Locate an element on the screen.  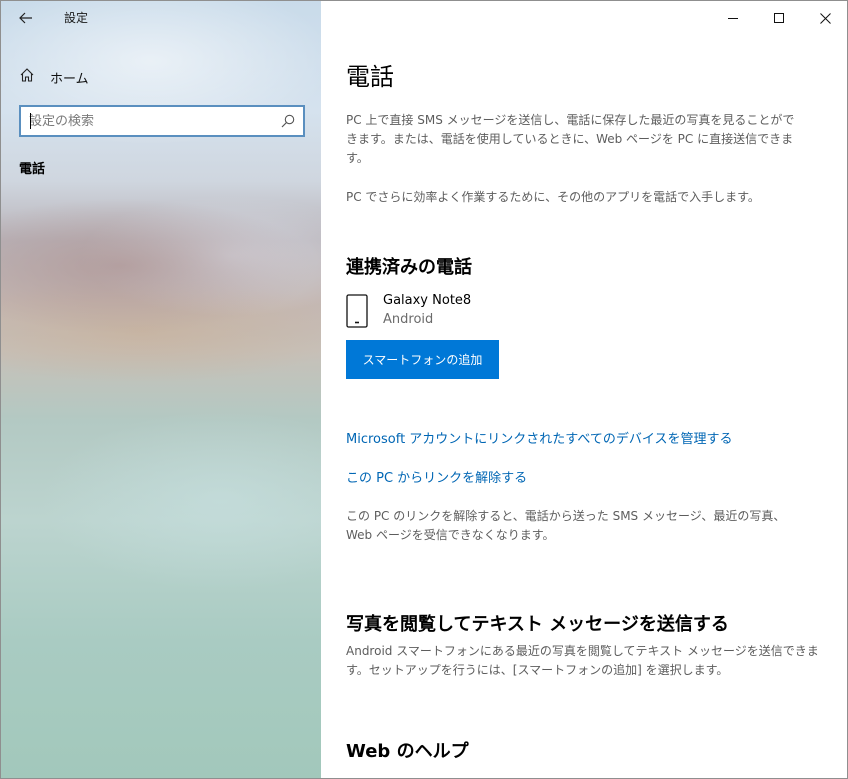
back-button is located at coordinates (26, 18).